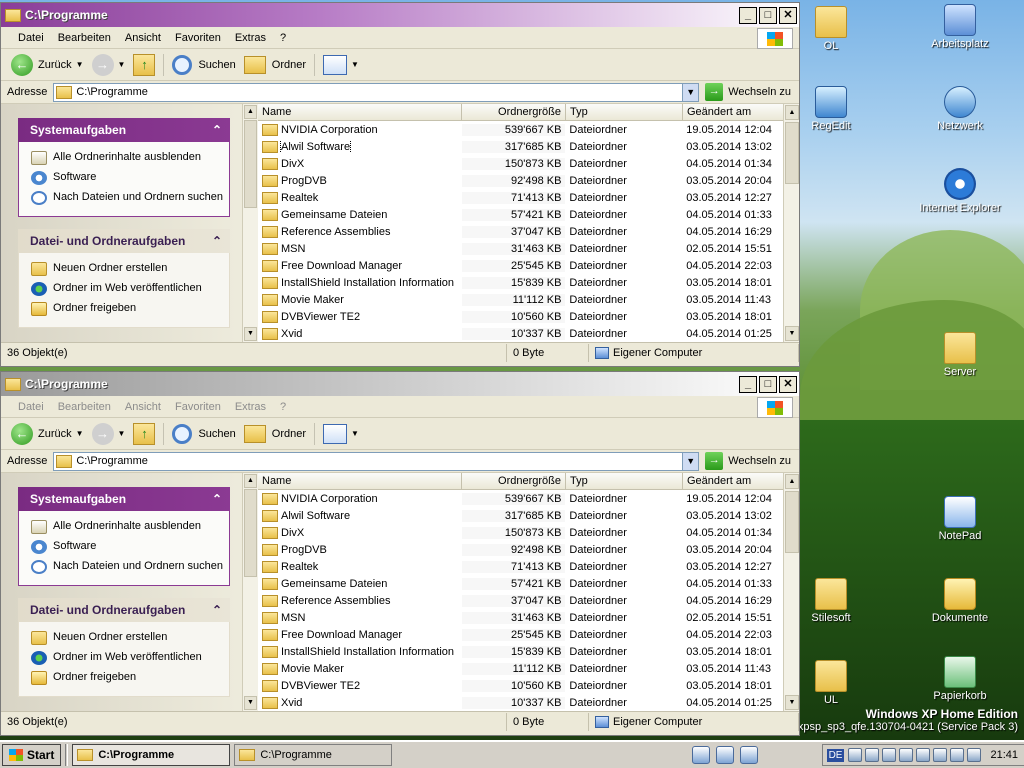  I want to click on task-hide-contents: Alle Ordnerinhalte ausblenden, so click(127, 527).